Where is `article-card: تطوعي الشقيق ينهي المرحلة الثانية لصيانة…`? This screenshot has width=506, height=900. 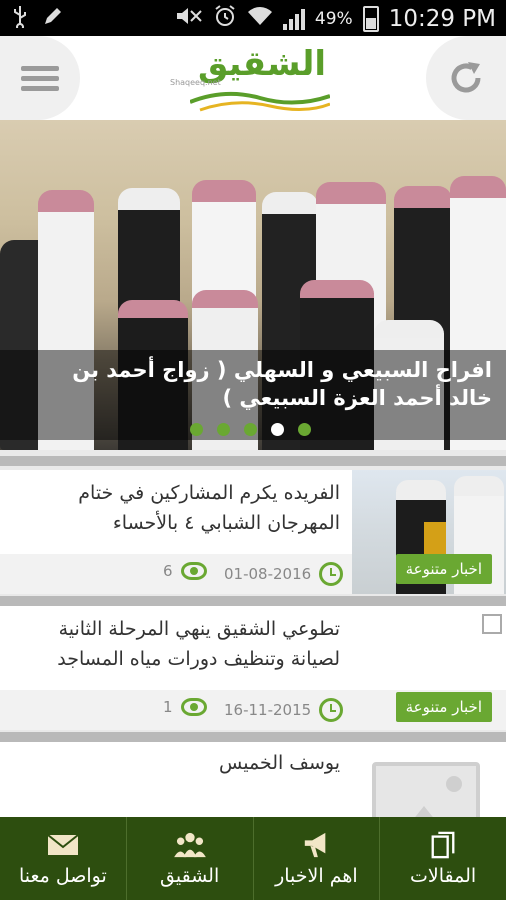
article-card: تطوعي الشقيق ينهي المرحلة الثانية لصيانة… is located at coordinates (253, 668).